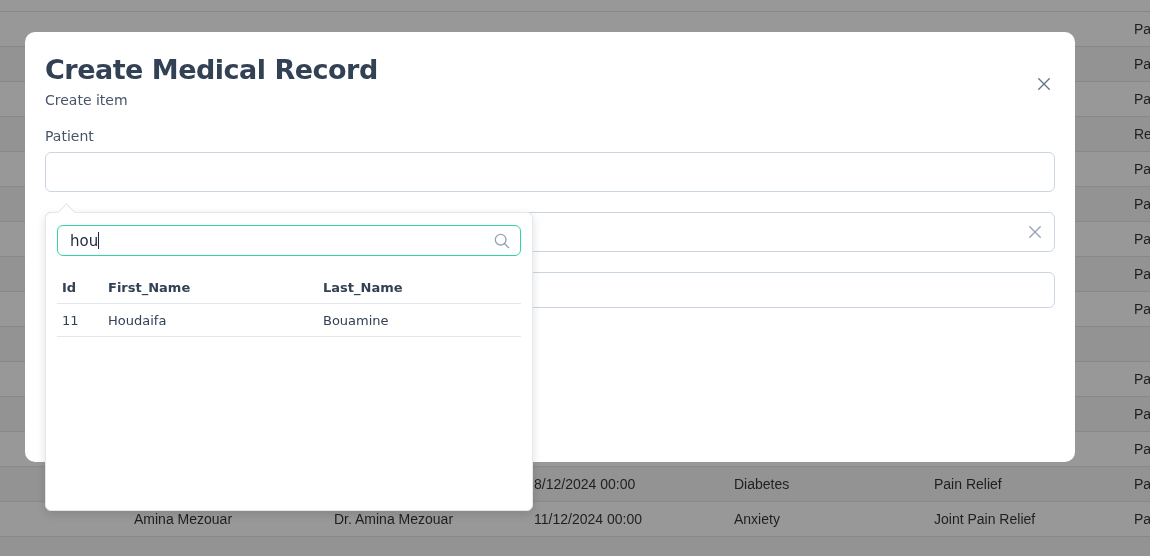  I want to click on field-label: Patient, so click(70, 136).